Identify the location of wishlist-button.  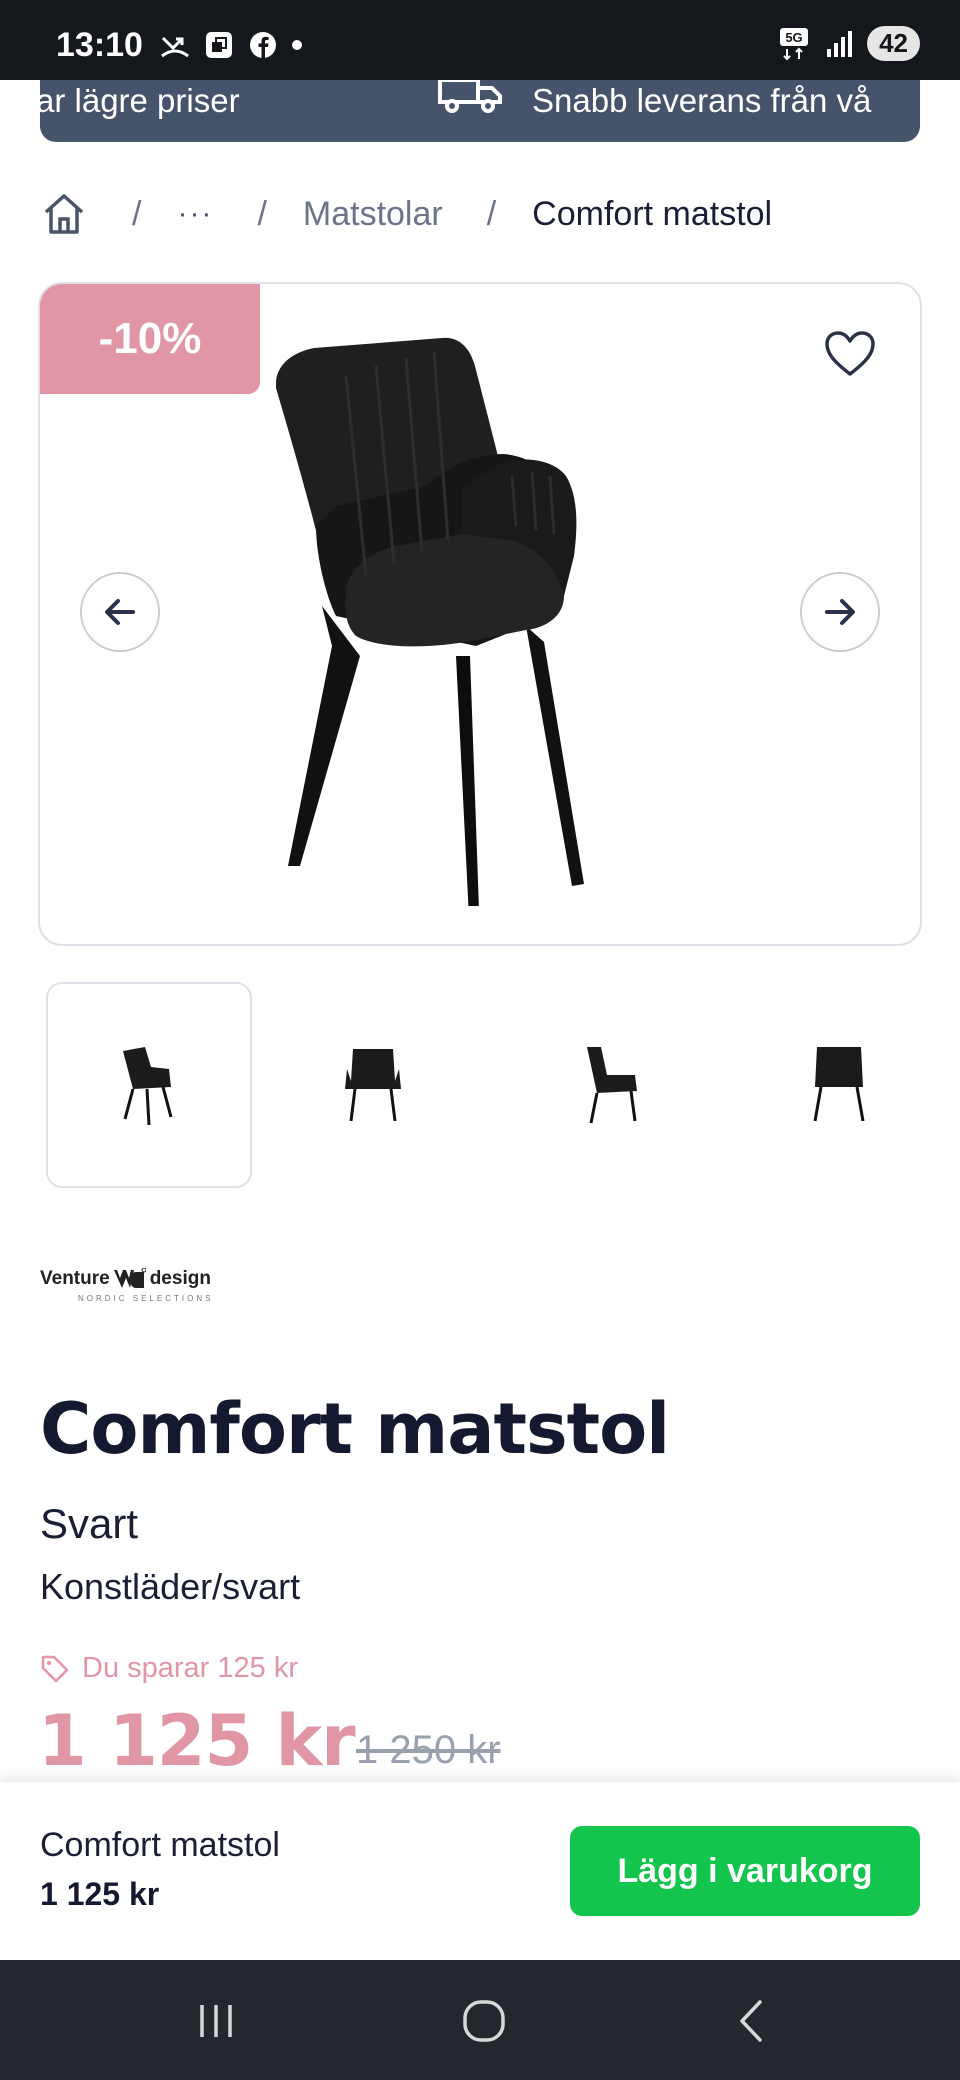
(850, 354).